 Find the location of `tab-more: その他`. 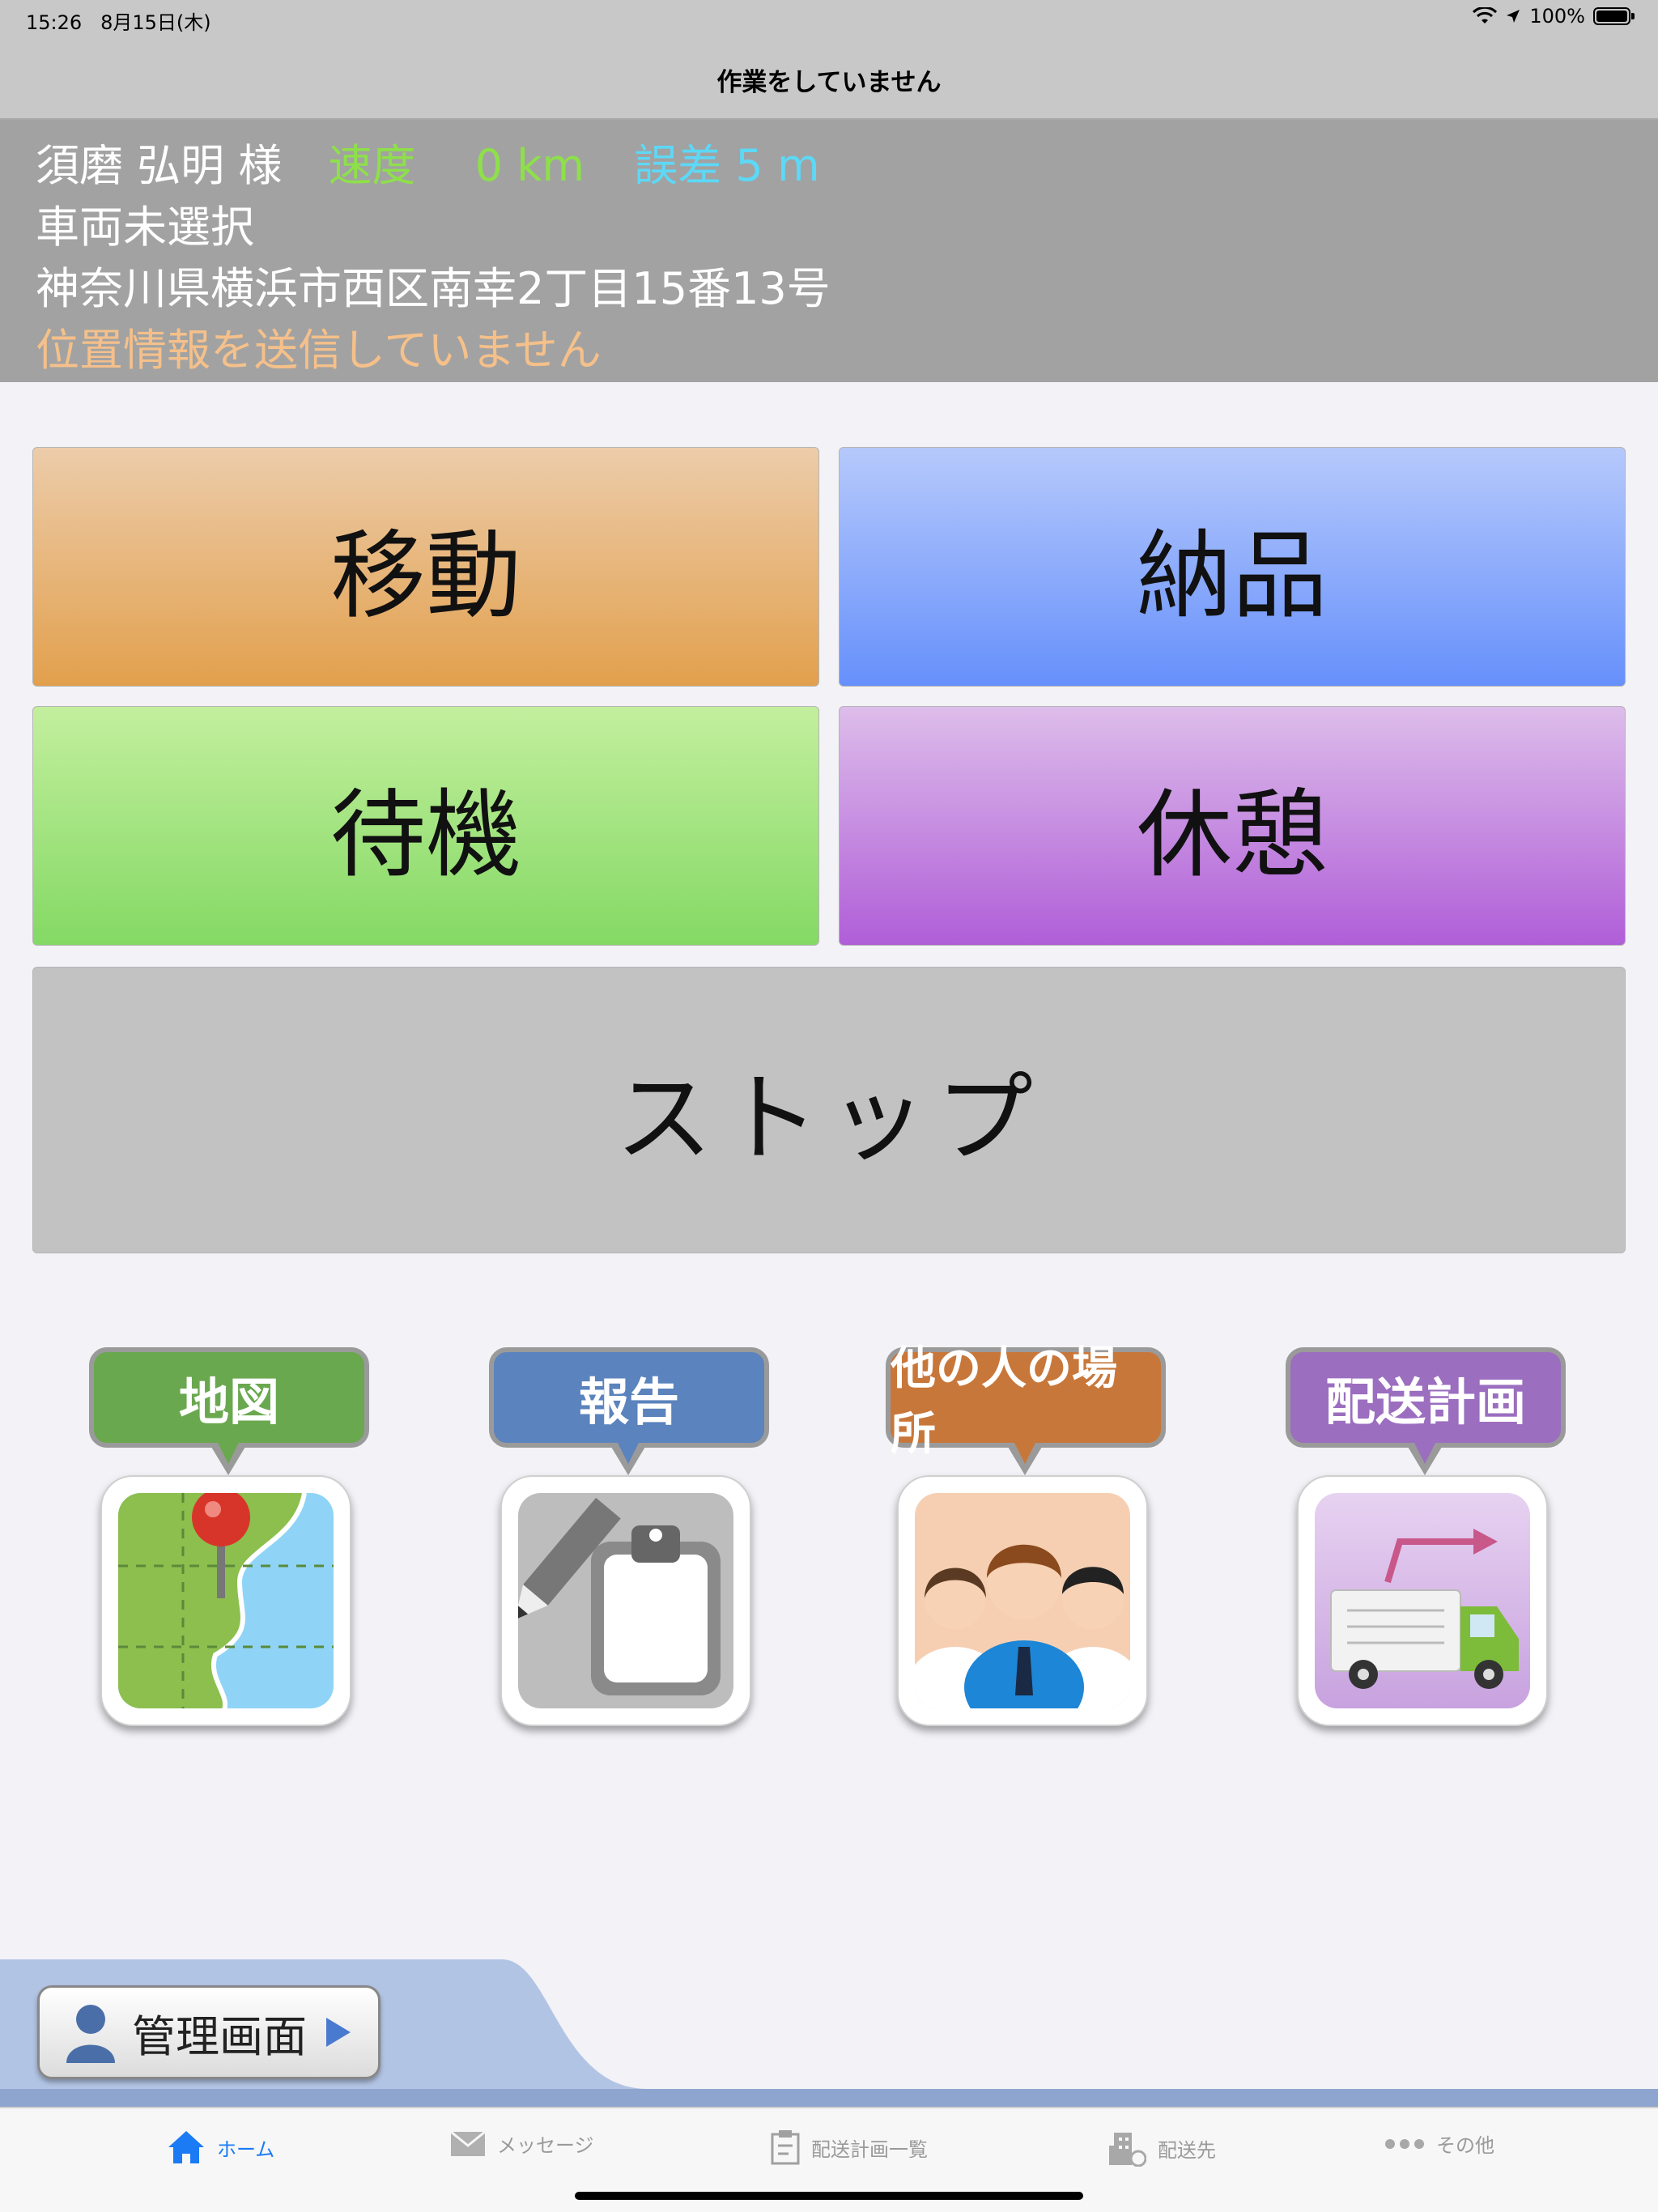

tab-more: その他 is located at coordinates (1439, 2144).